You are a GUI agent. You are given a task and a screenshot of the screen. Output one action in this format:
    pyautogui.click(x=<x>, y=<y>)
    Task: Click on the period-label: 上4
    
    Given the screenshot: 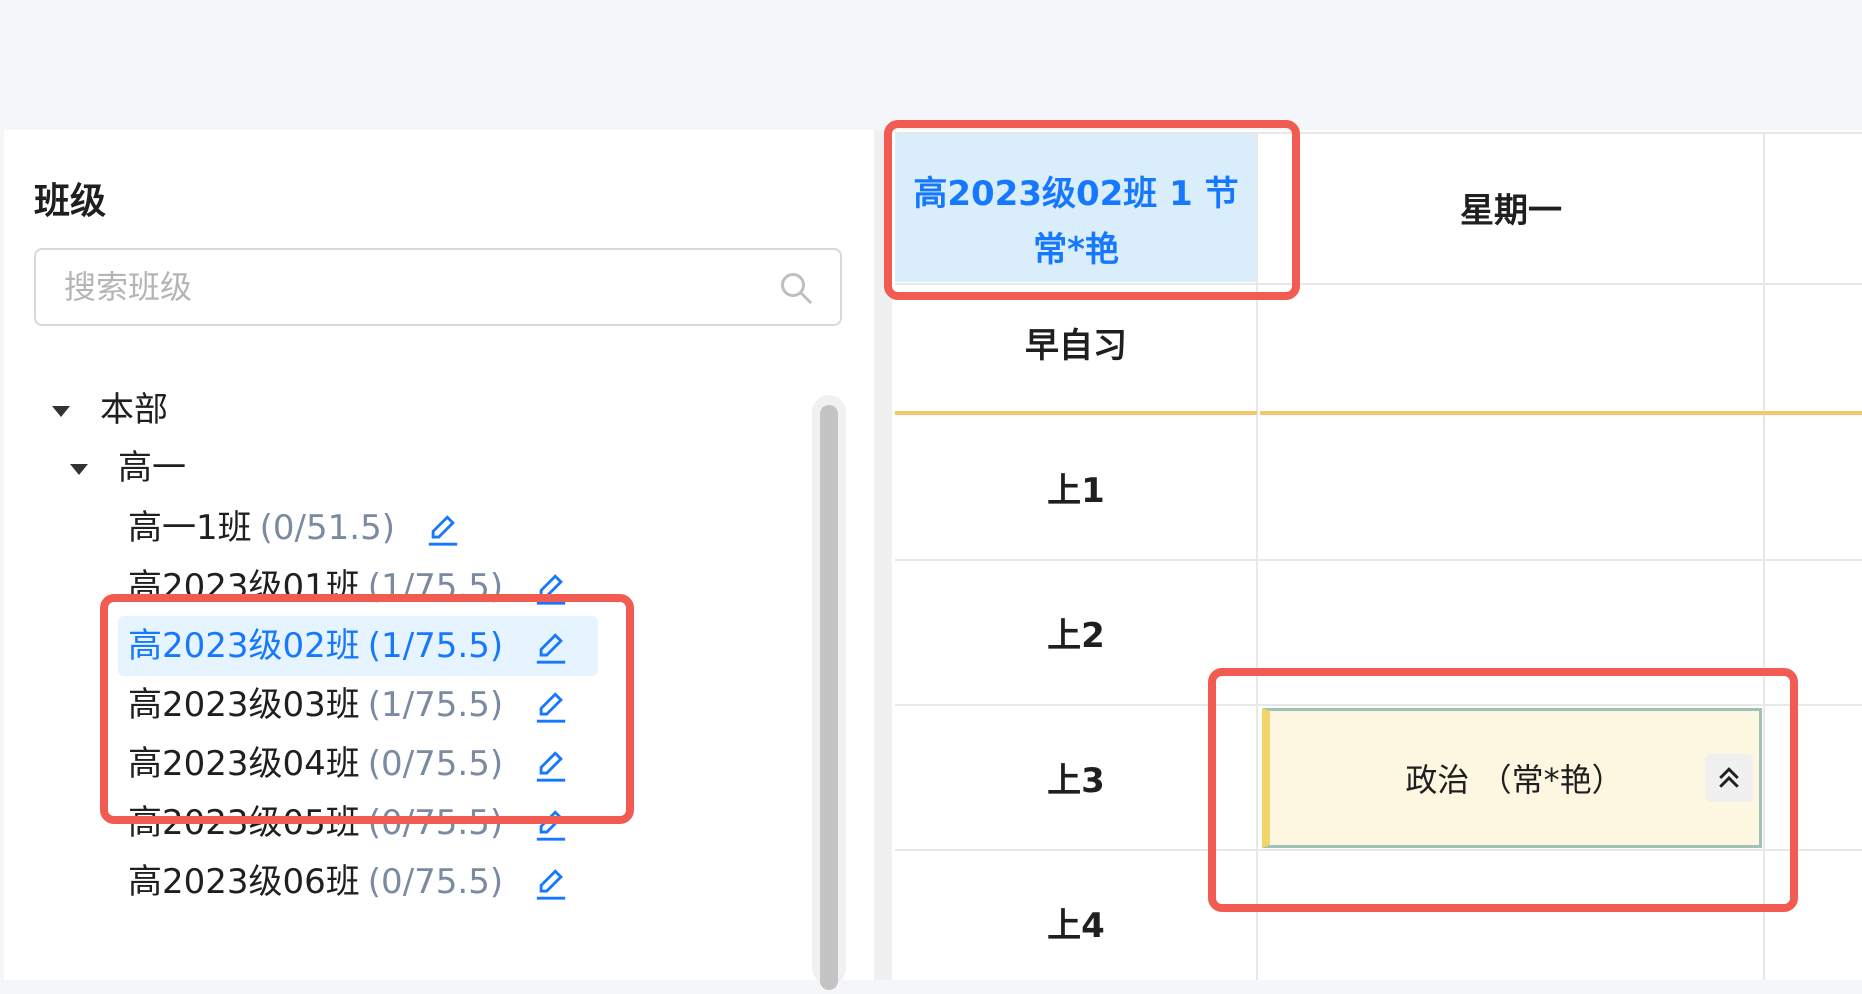 What is the action you would take?
    pyautogui.click(x=1076, y=925)
    